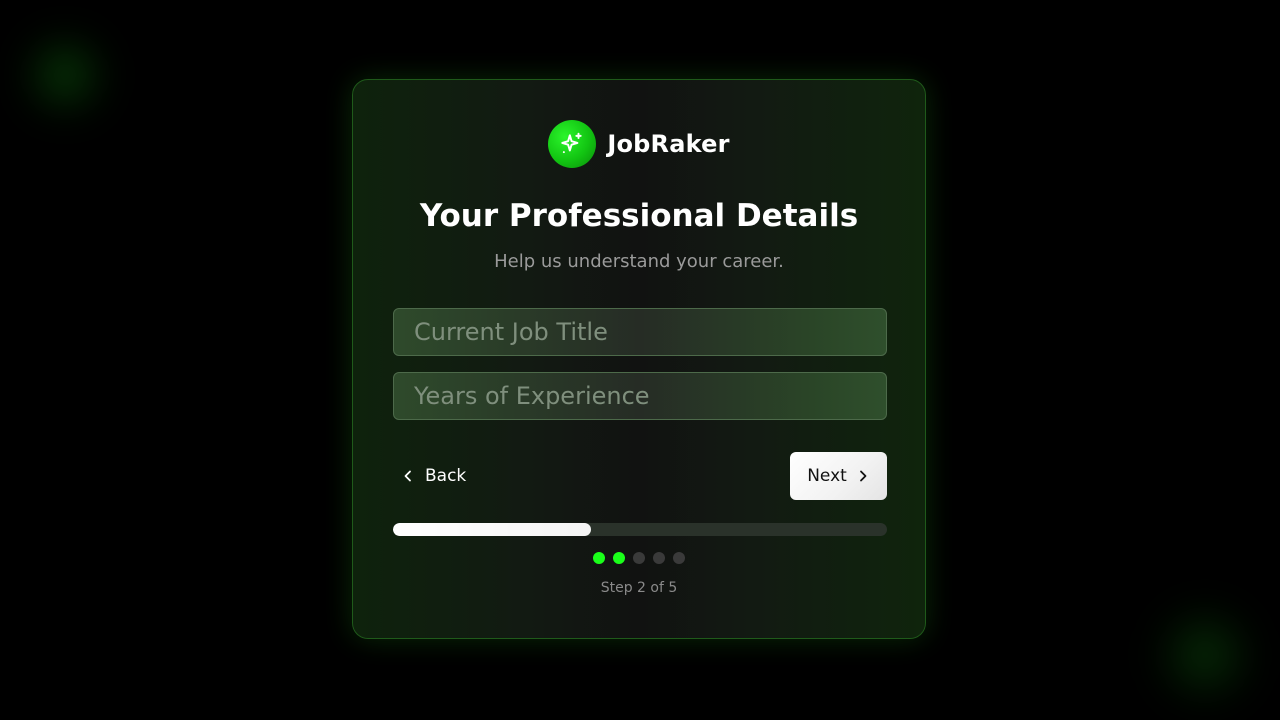 The image size is (1280, 720). What do you see at coordinates (446, 476) in the screenshot?
I see `back-button-label: Back` at bounding box center [446, 476].